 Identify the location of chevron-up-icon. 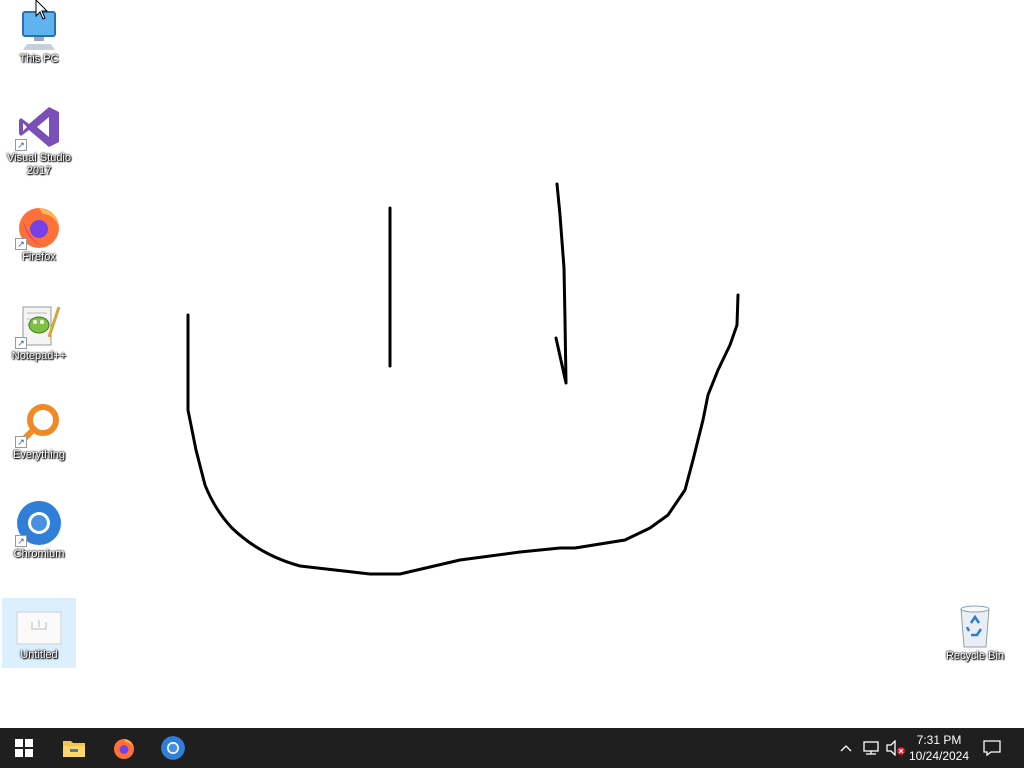
(846, 748).